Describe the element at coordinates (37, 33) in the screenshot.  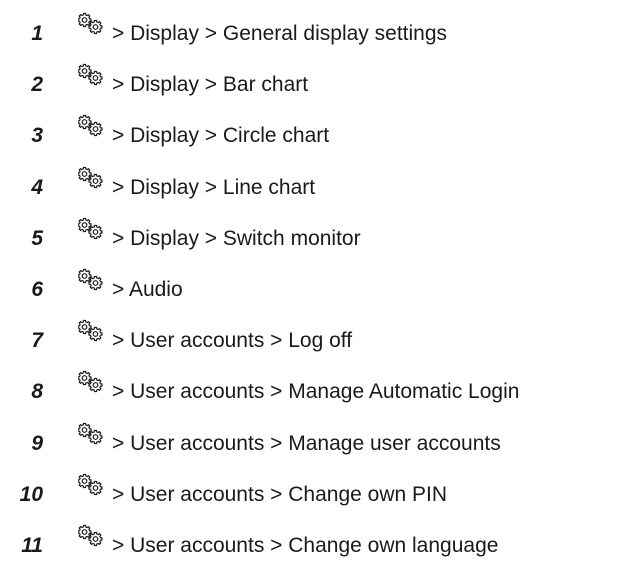
I see `item-number: 1` at that location.